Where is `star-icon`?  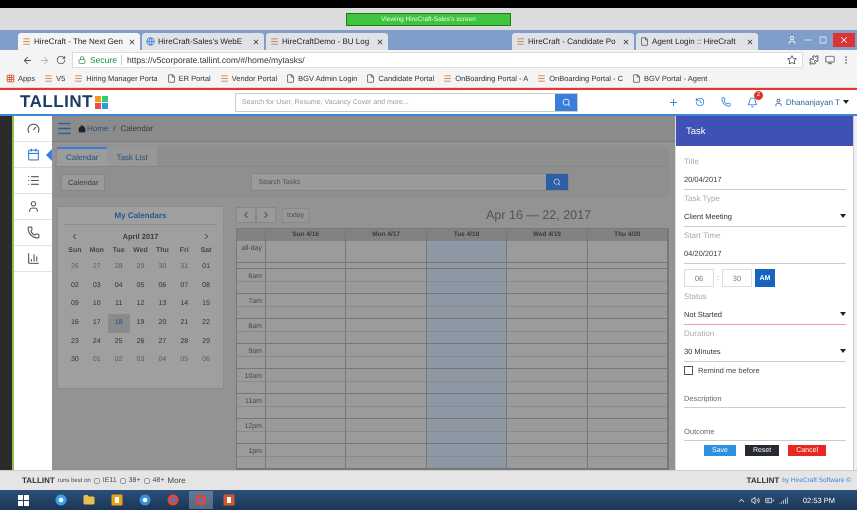 star-icon is located at coordinates (792, 60).